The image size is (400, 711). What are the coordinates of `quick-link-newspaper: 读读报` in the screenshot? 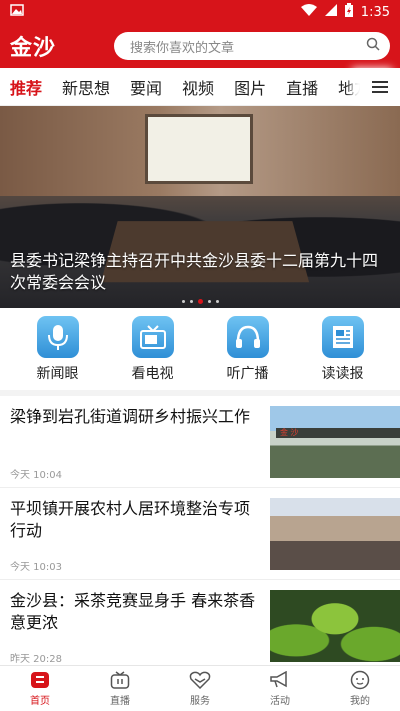 It's located at (343, 349).